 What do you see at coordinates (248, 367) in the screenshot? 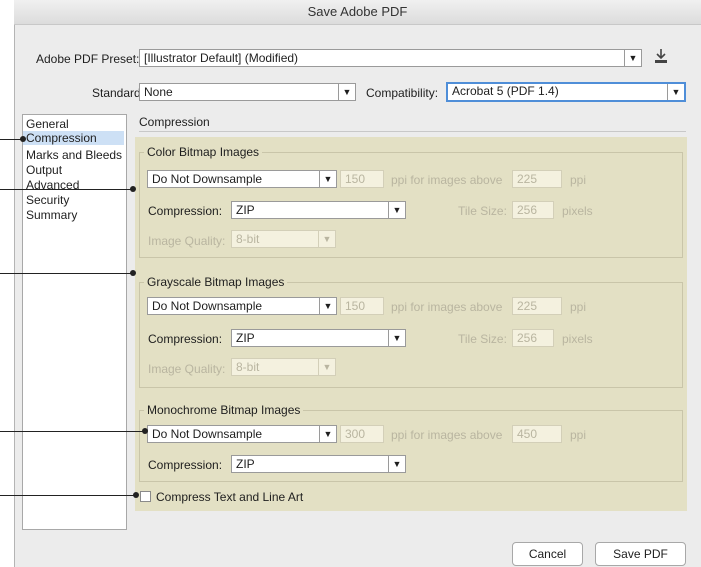
I see `grayscale-quality-value: 8-bit` at bounding box center [248, 367].